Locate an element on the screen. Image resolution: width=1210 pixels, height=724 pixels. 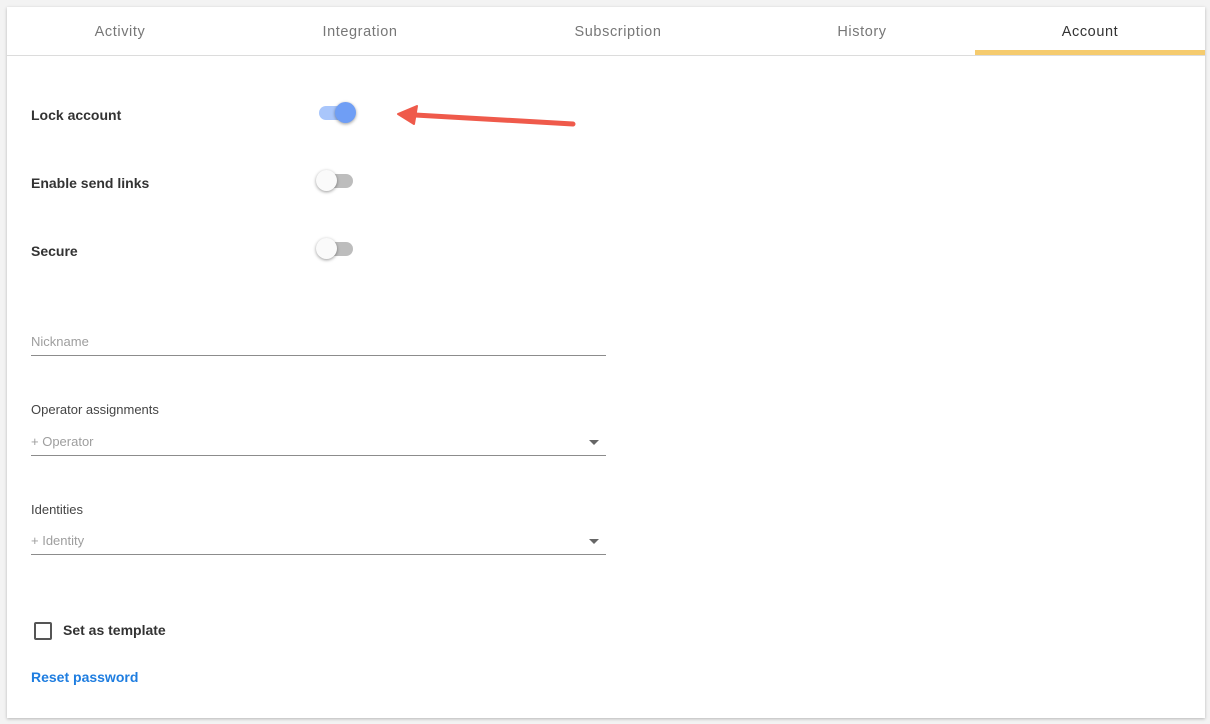
tab-integration: Integration is located at coordinates (360, 31).